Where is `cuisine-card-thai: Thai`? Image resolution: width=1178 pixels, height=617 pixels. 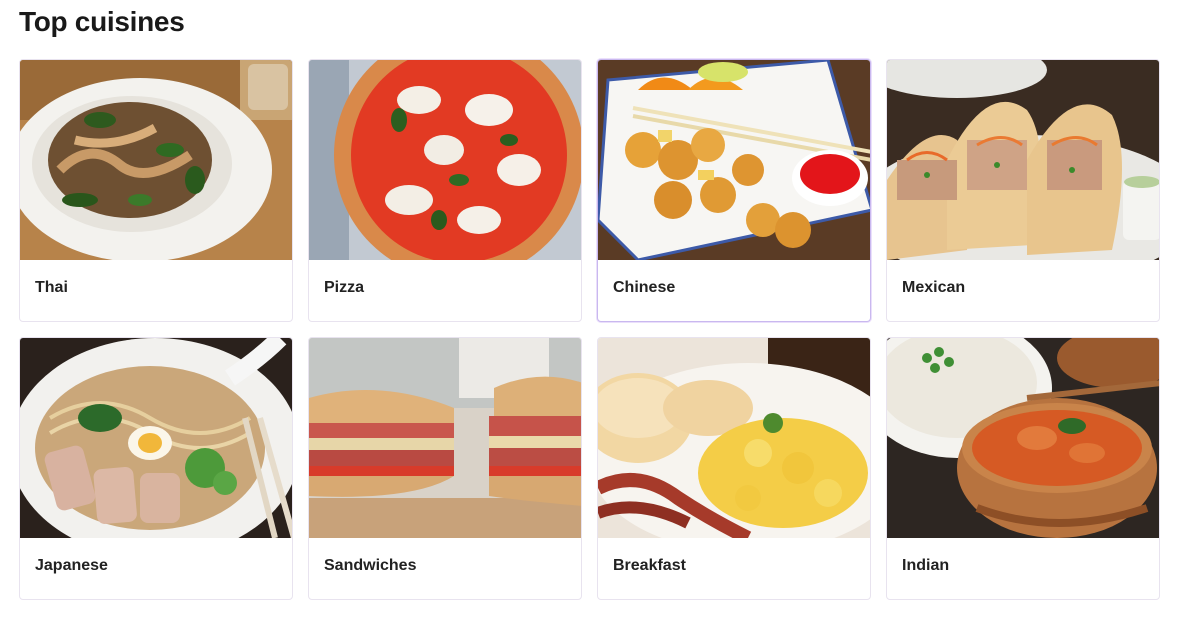
cuisine-card-thai: Thai is located at coordinates (156, 190).